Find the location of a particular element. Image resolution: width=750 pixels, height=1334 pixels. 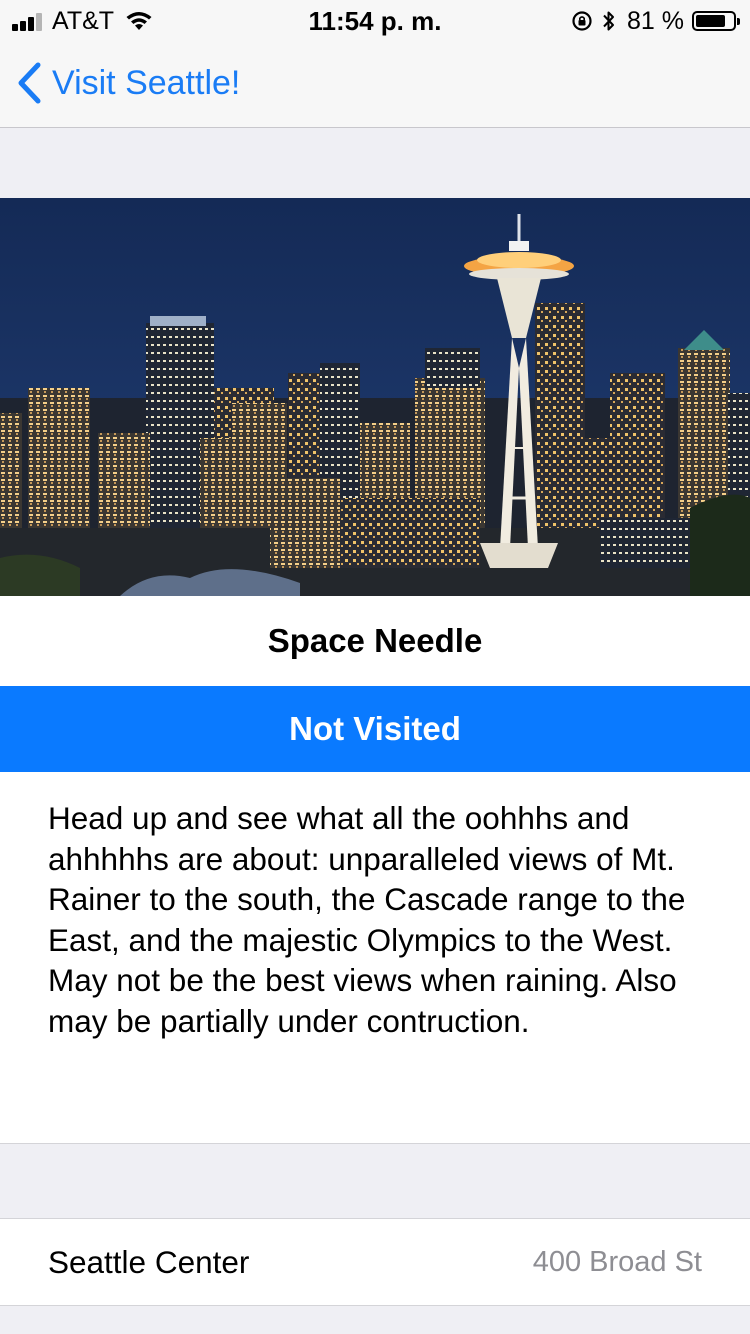

location-address: 400 Broad St is located at coordinates (617, 1262).